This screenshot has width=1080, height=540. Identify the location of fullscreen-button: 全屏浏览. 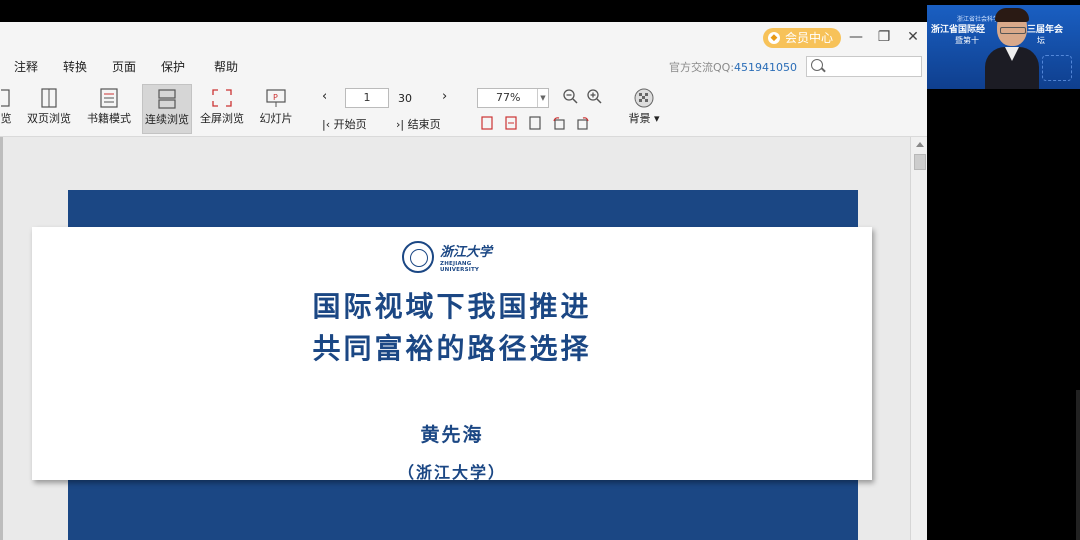
(222, 108).